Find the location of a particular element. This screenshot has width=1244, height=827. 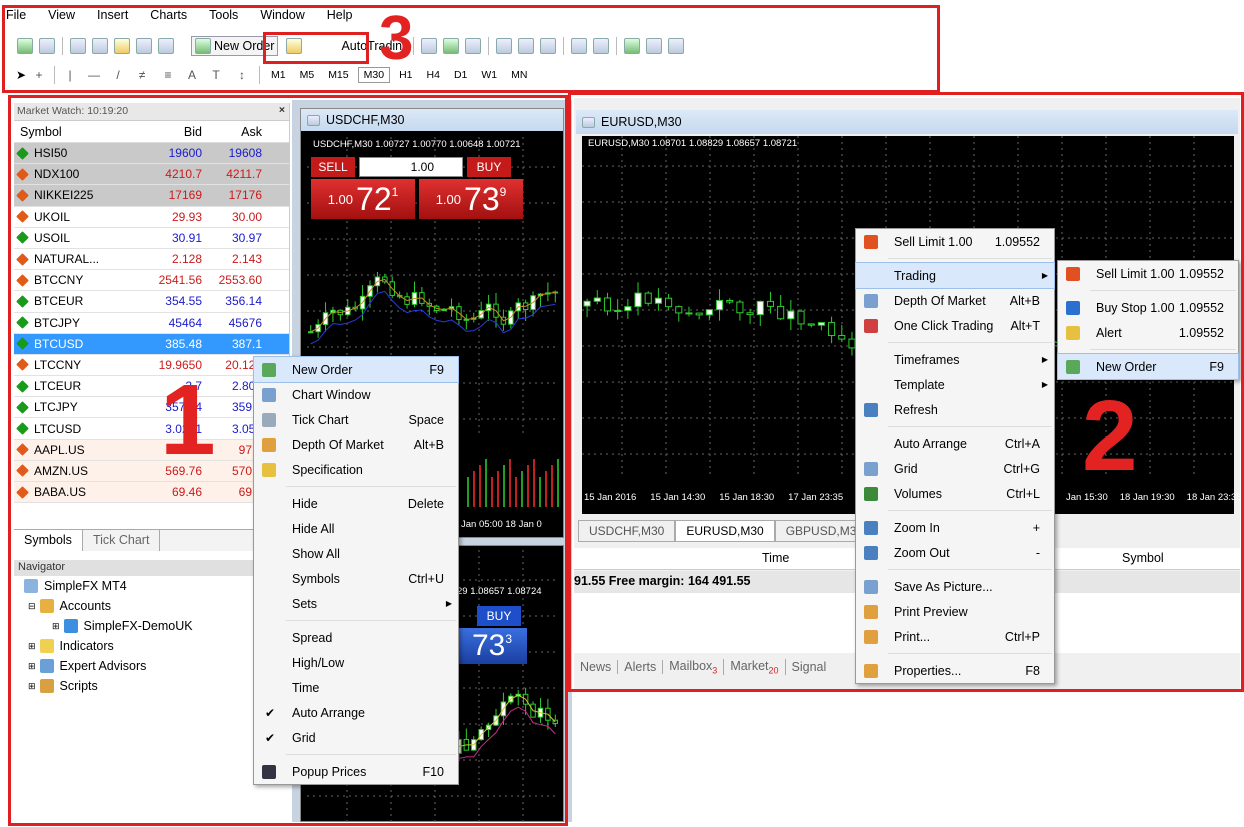

step-3-label: 3 is located at coordinates (396, 38).